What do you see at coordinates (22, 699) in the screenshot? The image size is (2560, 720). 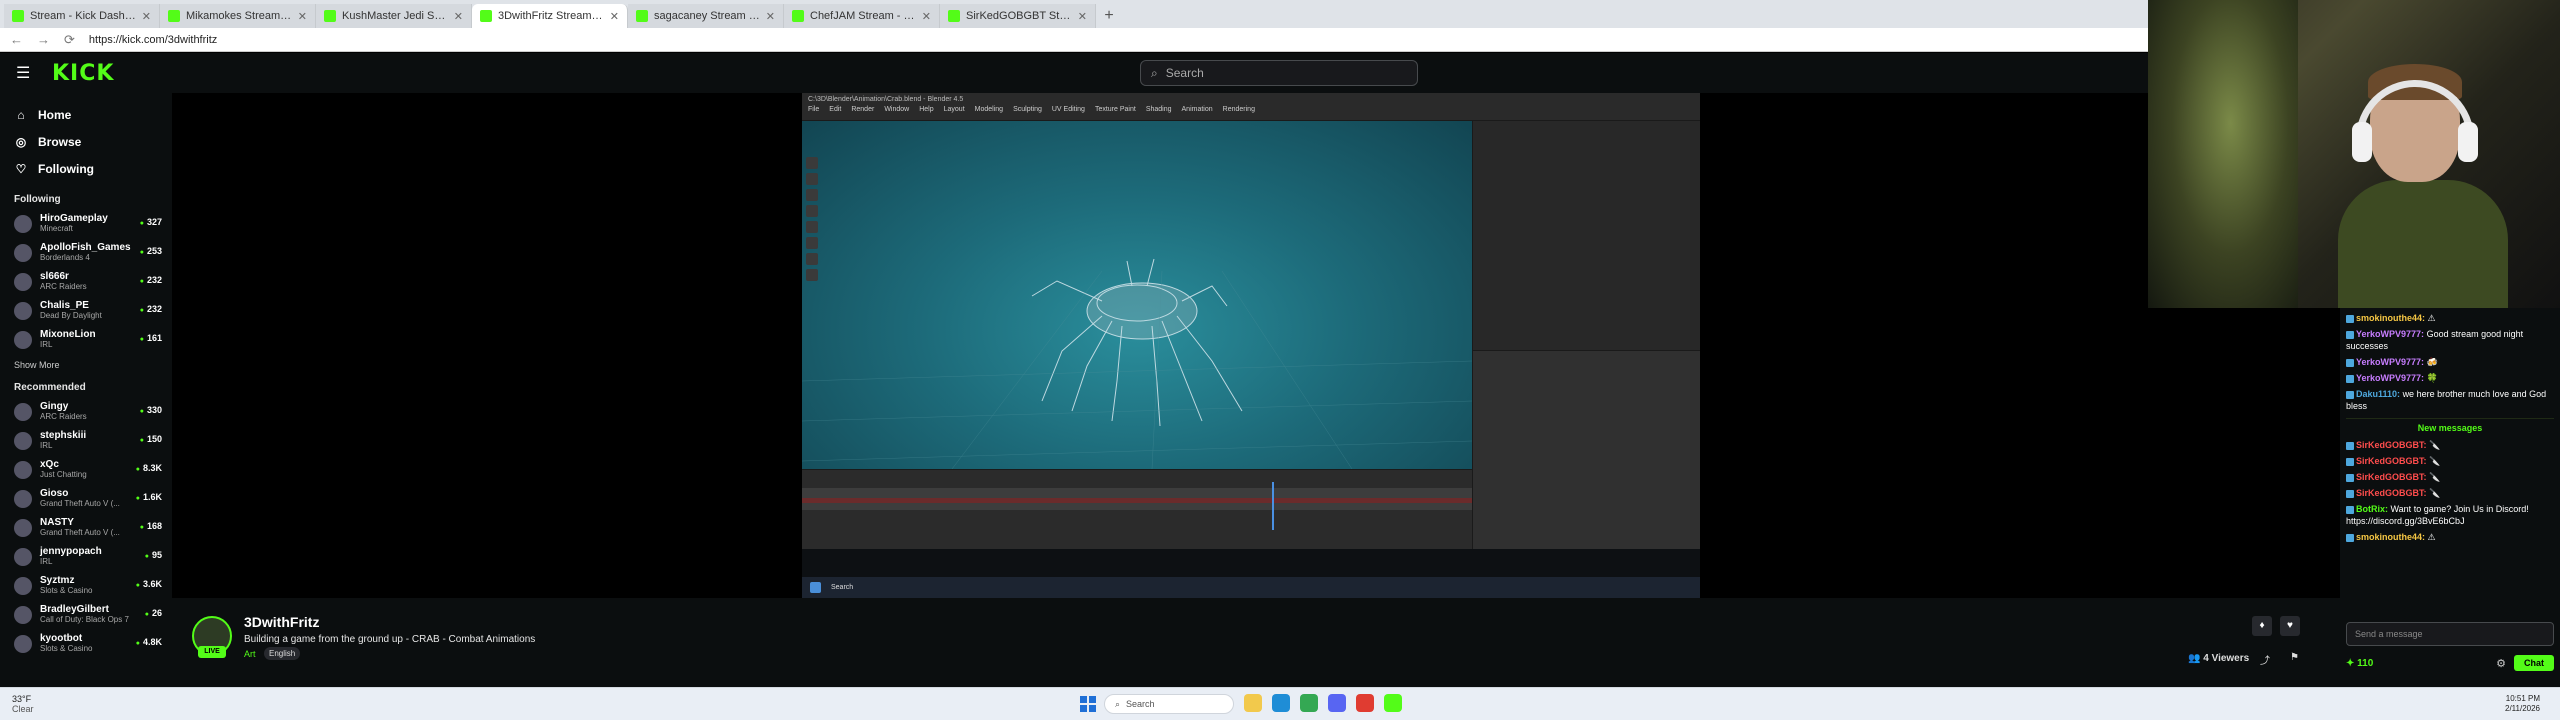 I see `weather-temp: 33°F` at bounding box center [22, 699].